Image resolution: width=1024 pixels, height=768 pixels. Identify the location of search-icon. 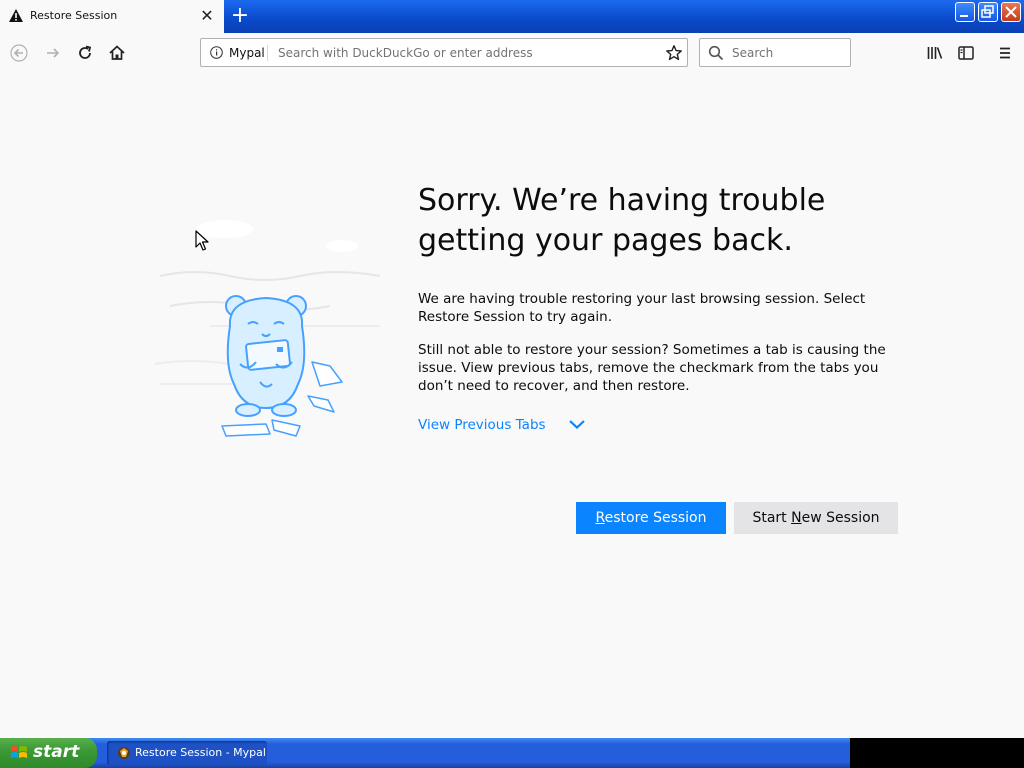
(716, 53).